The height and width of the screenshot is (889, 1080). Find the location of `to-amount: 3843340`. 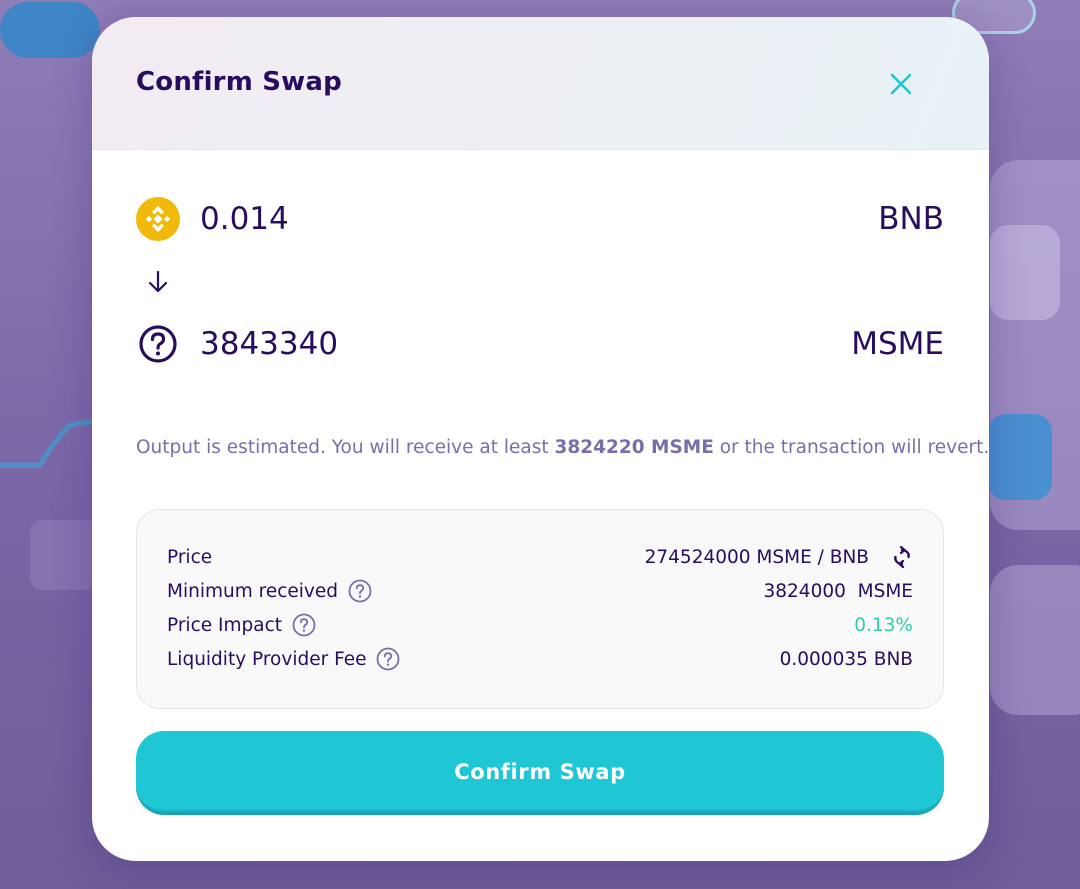

to-amount: 3843340 is located at coordinates (269, 344).